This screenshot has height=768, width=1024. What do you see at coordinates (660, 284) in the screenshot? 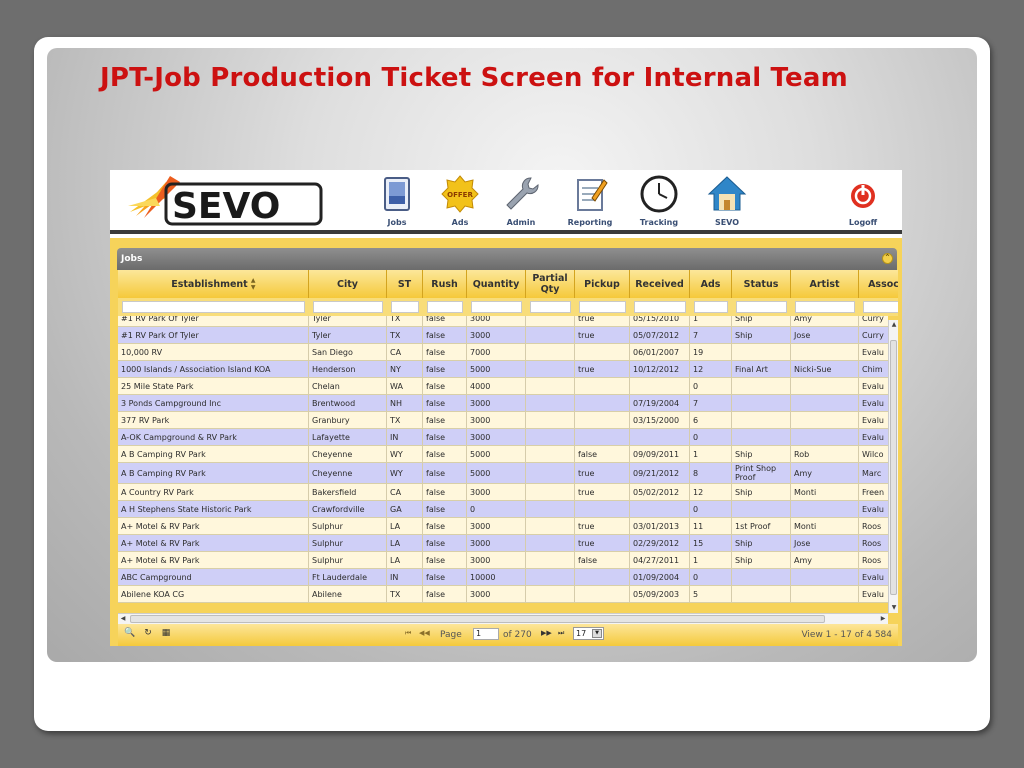
I see `column-header-received: Received` at bounding box center [660, 284].